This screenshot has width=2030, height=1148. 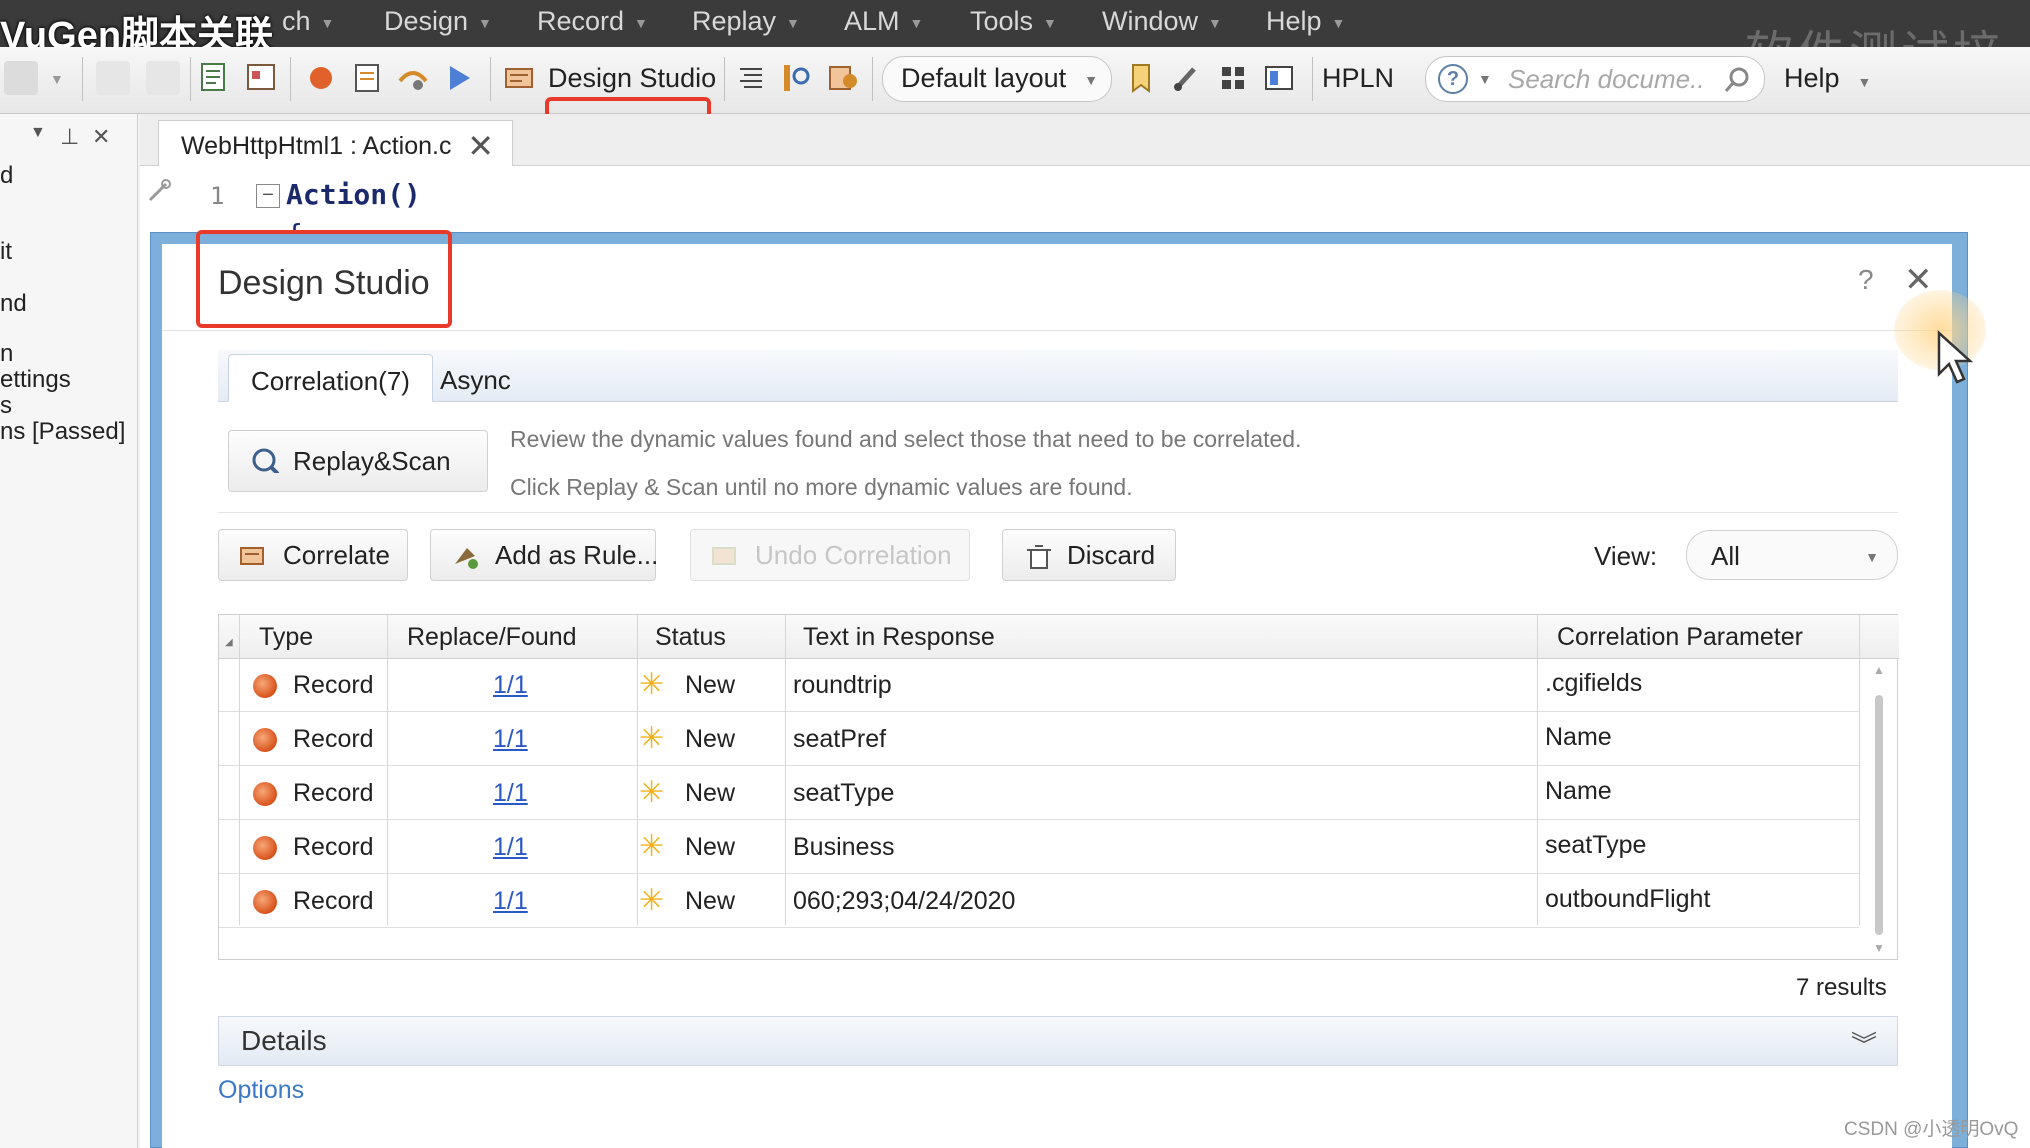 I want to click on search-docs-box: ? ▼, so click(x=1595, y=79).